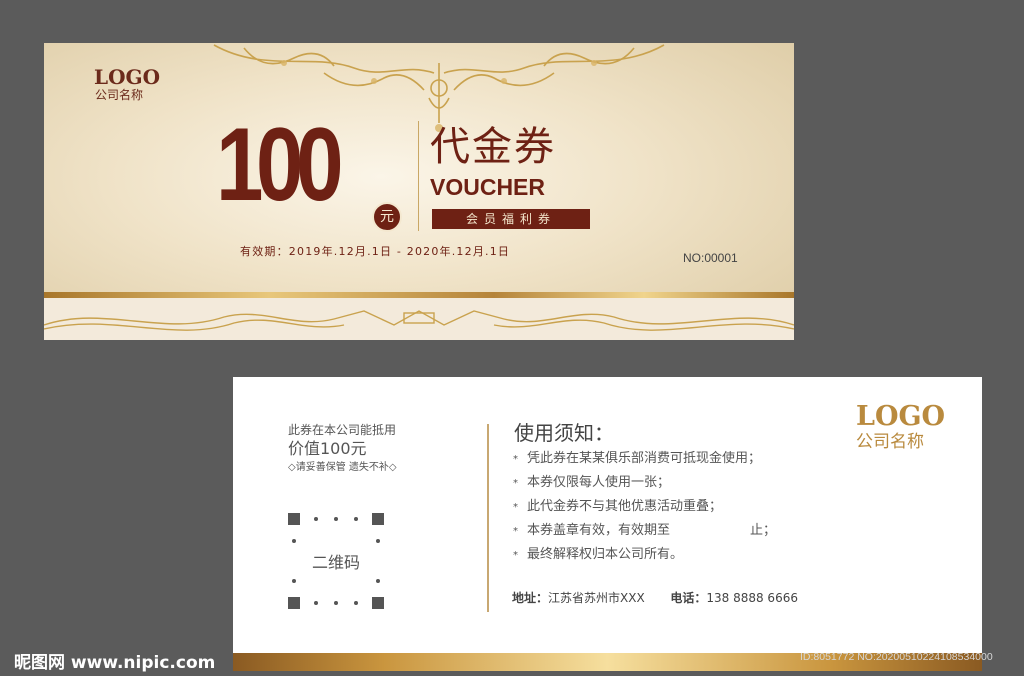  What do you see at coordinates (752, 598) in the screenshot?
I see `phone-value: 138 8888 6666` at bounding box center [752, 598].